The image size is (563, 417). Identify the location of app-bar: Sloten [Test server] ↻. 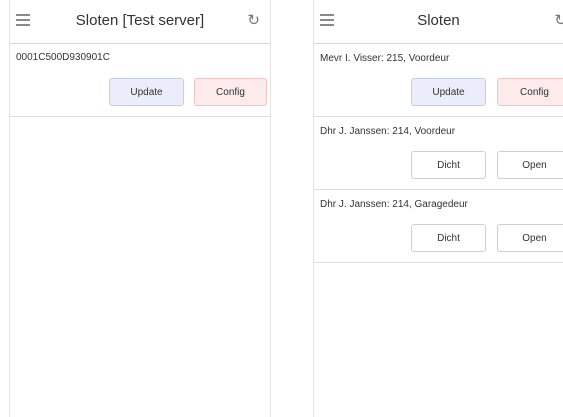
(140, 22).